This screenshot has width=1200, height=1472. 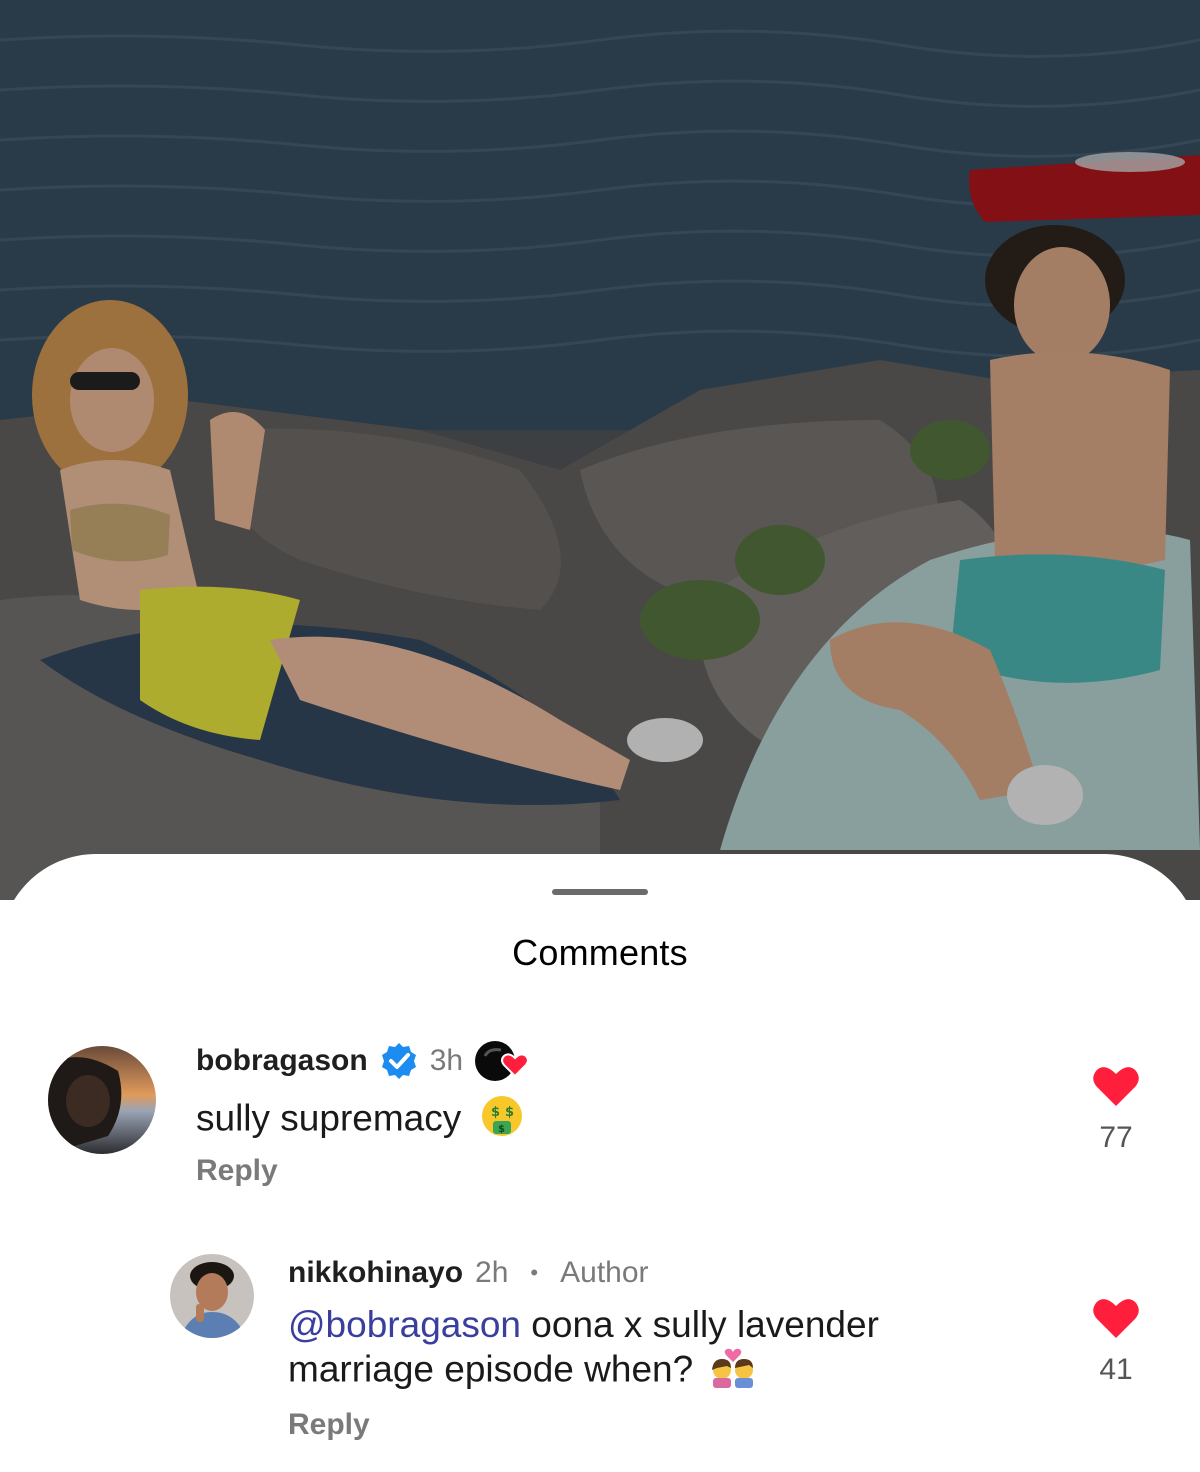 I want to click on money-mouth-face-emoji-icon: $ $ $, so click(x=502, y=1120).